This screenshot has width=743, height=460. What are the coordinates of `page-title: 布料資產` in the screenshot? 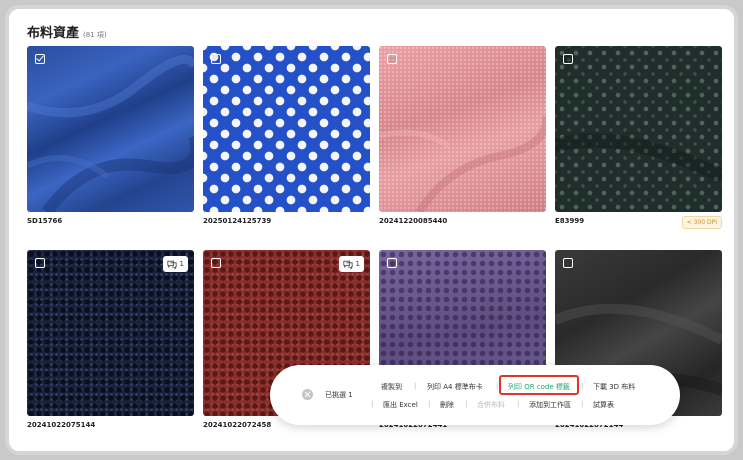 It's located at (53, 33).